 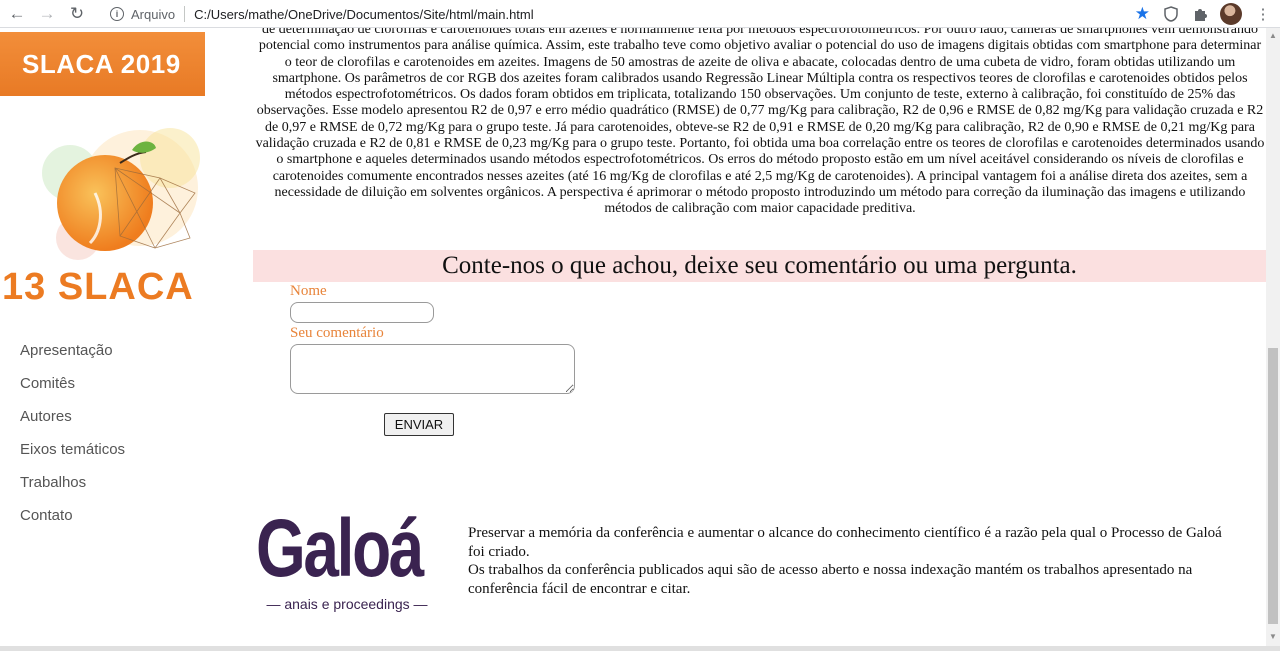 What do you see at coordinates (121, 194) in the screenshot?
I see `orange-logo-icon` at bounding box center [121, 194].